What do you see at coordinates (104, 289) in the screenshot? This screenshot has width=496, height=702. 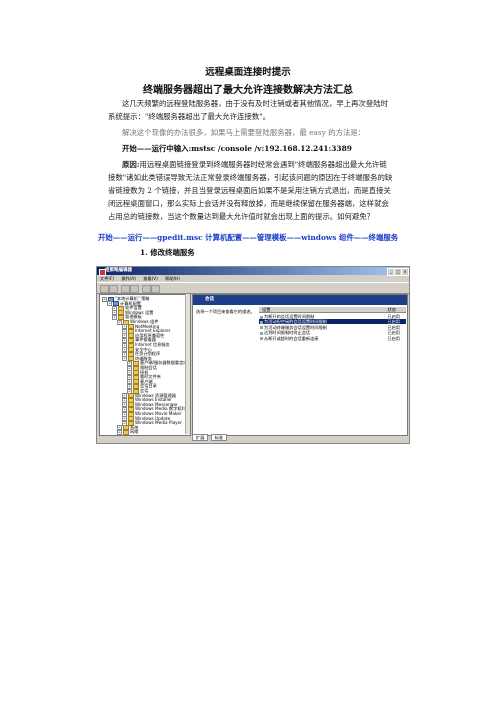 I see `back-icon` at bounding box center [104, 289].